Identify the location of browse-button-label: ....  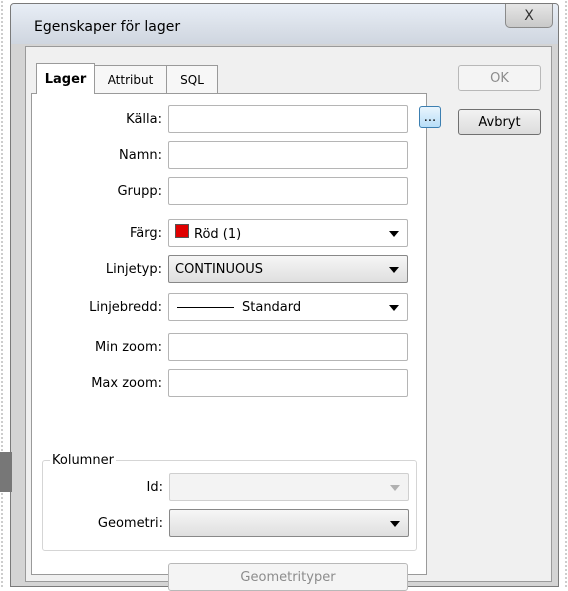
(430, 117).